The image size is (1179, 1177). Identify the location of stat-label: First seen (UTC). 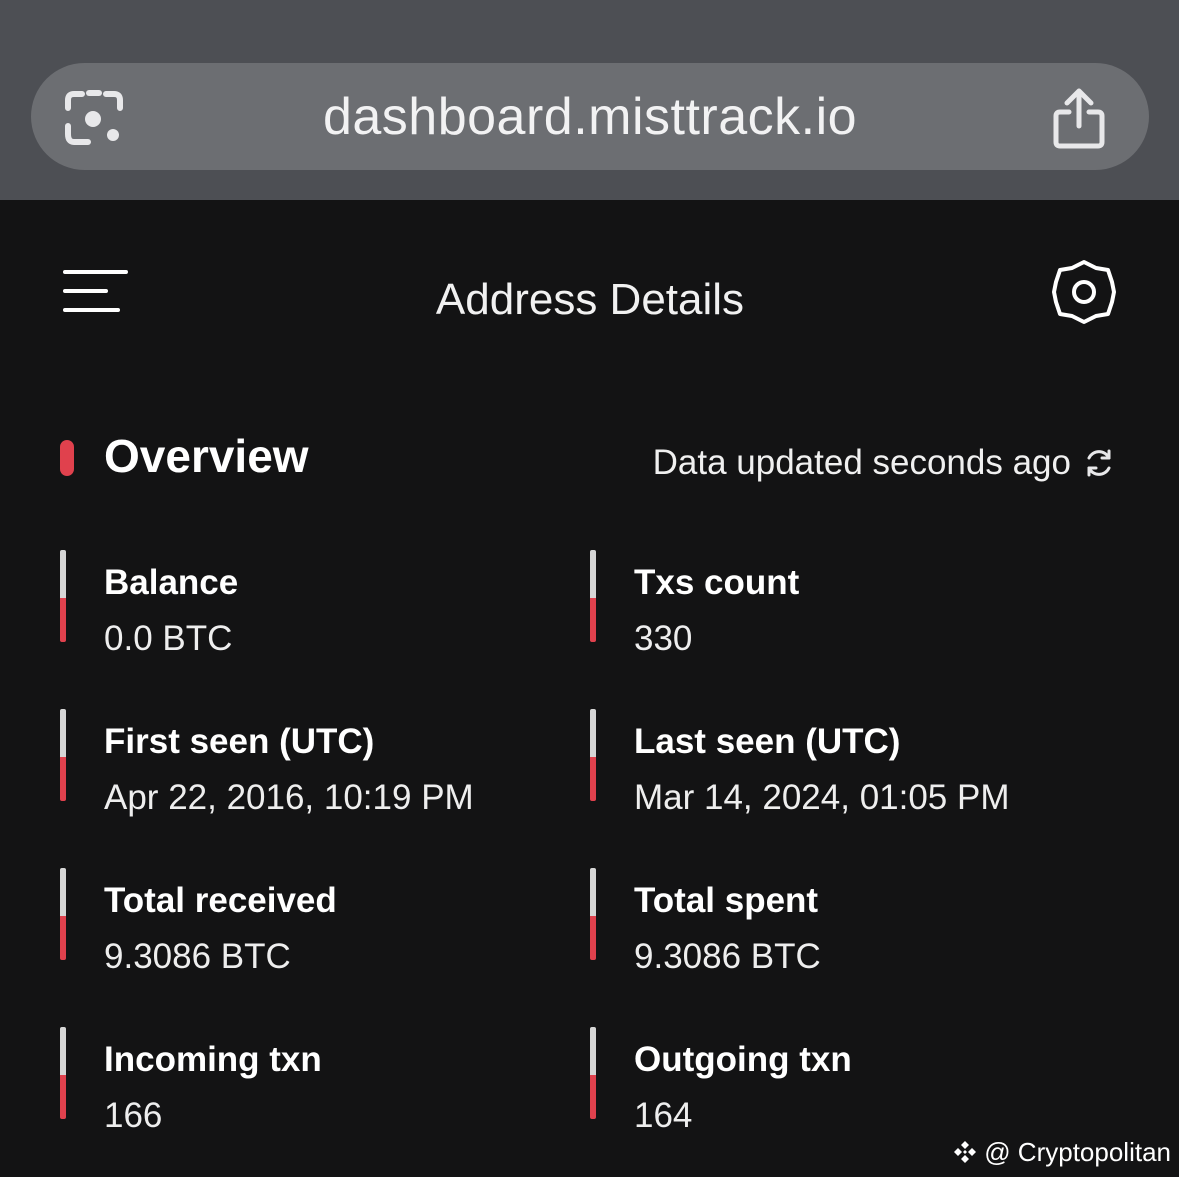
(239, 741).